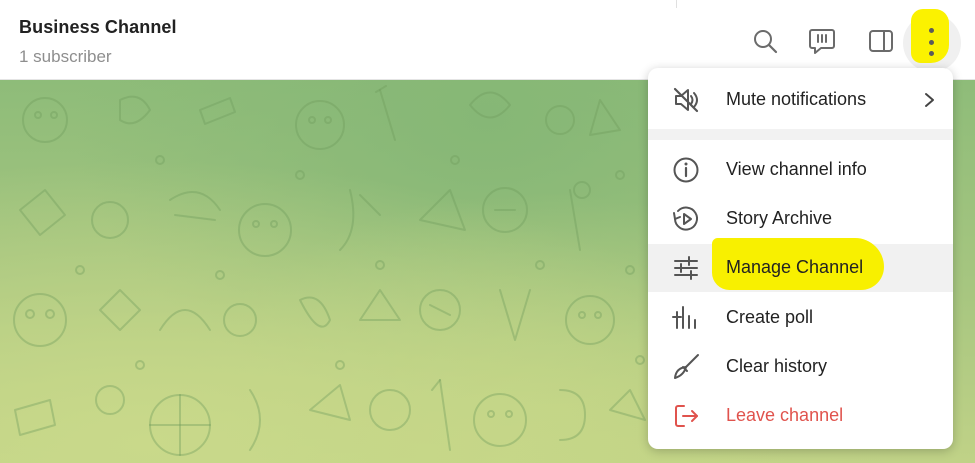 The height and width of the screenshot is (463, 975). I want to click on menu-item-label: Story Archive, so click(779, 218).